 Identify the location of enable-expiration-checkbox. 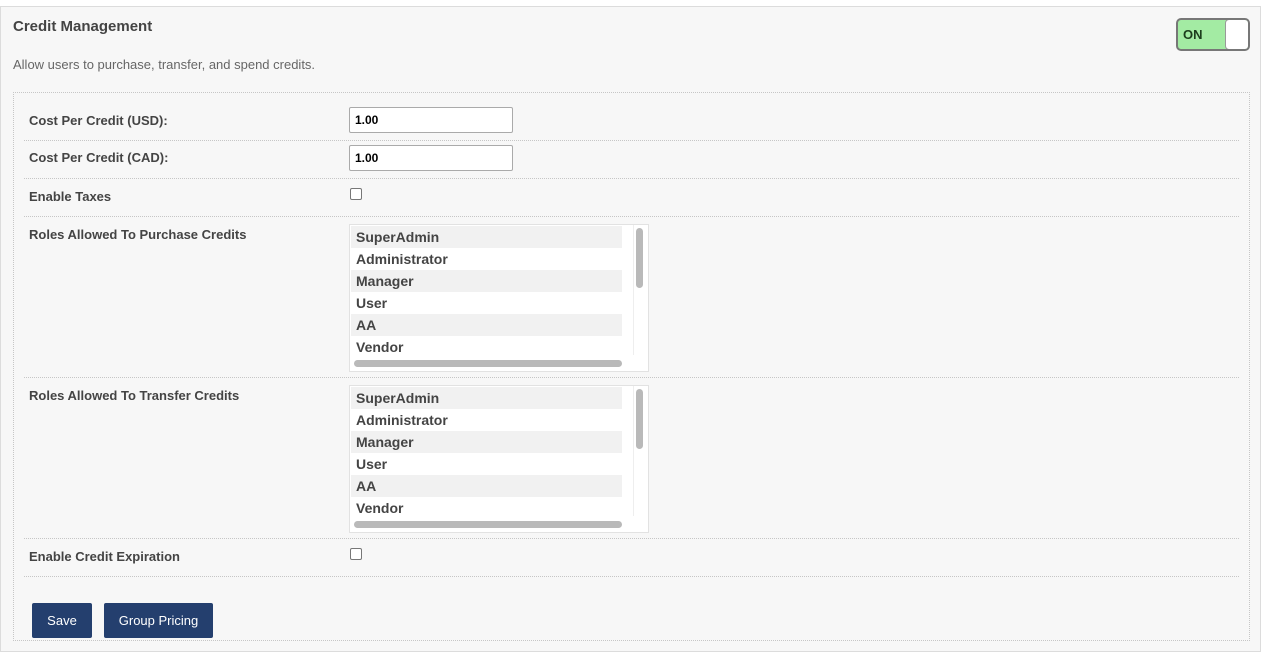
(356, 554).